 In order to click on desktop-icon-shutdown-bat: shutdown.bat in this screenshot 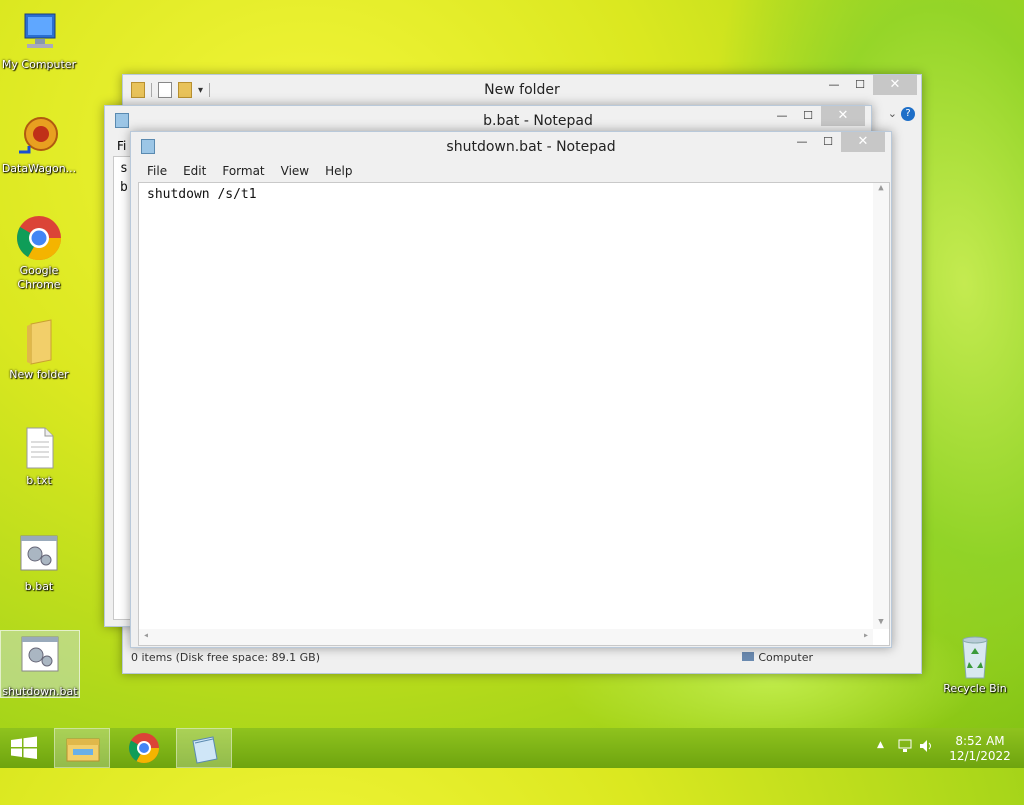, I will do `click(40, 664)`.